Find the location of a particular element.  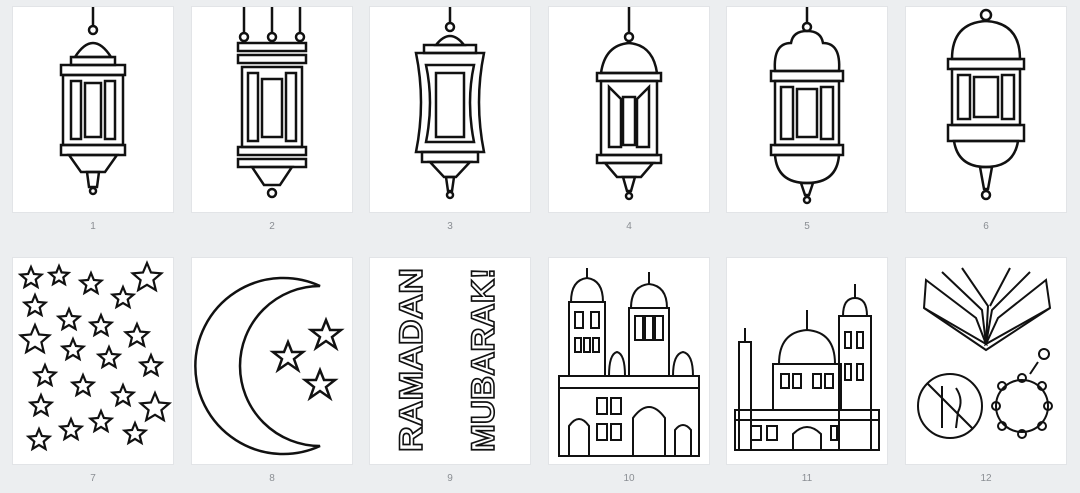

page-number-5: 5 is located at coordinates (807, 226).